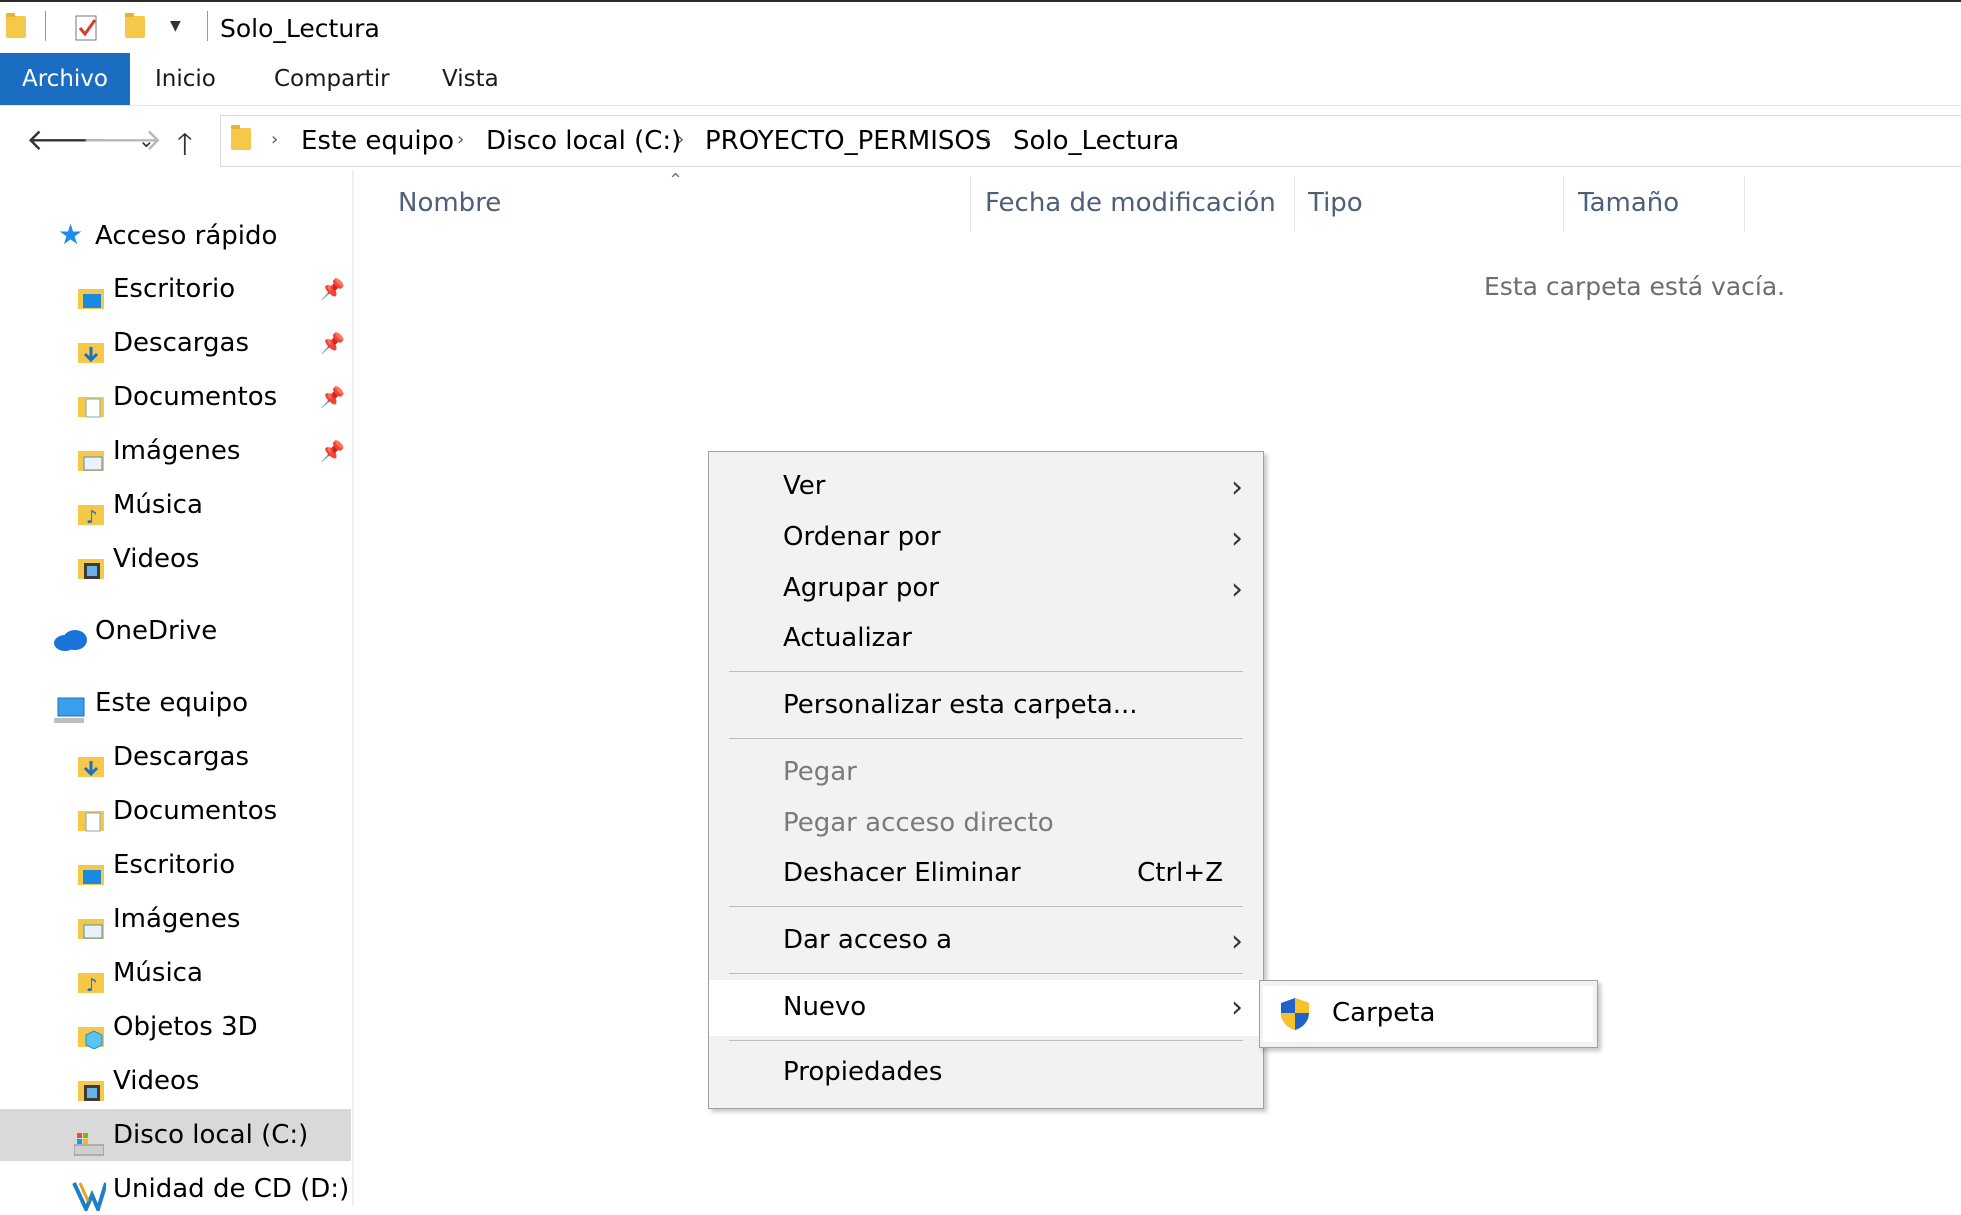 This screenshot has width=1961, height=1215. Describe the element at coordinates (146, 140) in the screenshot. I see `recent-locations-chevron-icon: ⌄` at that location.